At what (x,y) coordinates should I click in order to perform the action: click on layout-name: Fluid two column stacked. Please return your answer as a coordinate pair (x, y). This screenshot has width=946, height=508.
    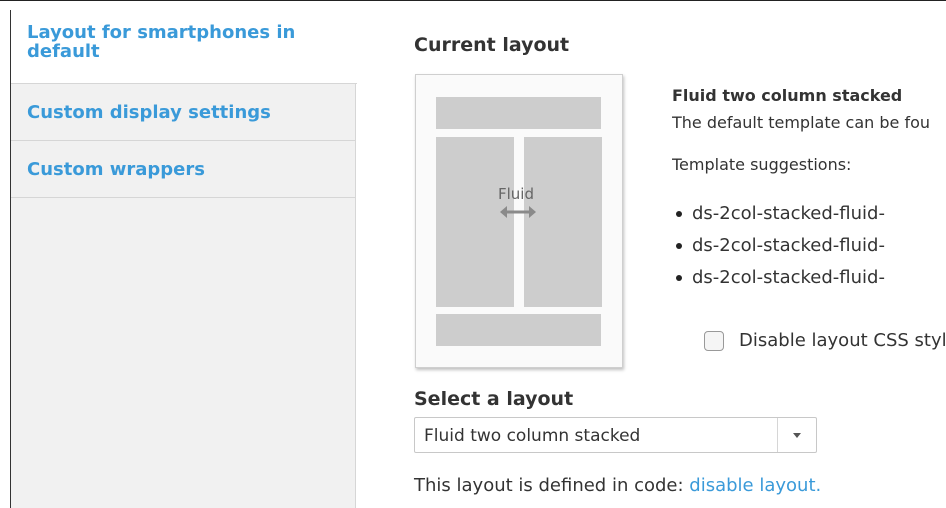
    Looking at the image, I should click on (787, 95).